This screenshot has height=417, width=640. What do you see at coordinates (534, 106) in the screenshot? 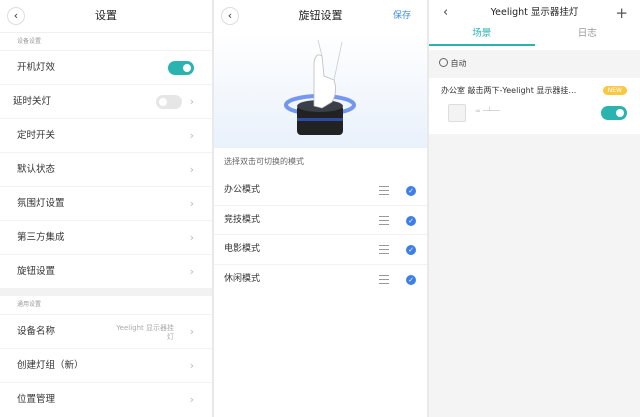
I see `scene-card: 办公室 敲击两下-Yeelight 显示器挂… NEW ∞ ─┴──` at bounding box center [534, 106].